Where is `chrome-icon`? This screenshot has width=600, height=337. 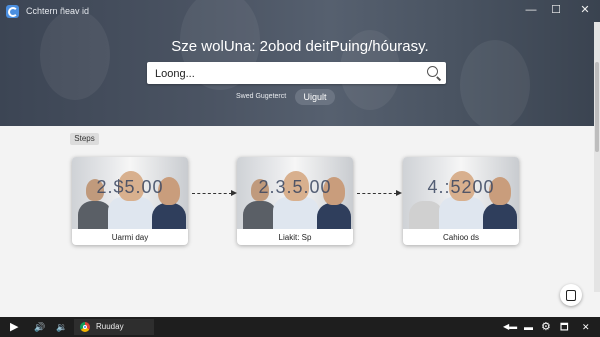
chrome-icon is located at coordinates (85, 327).